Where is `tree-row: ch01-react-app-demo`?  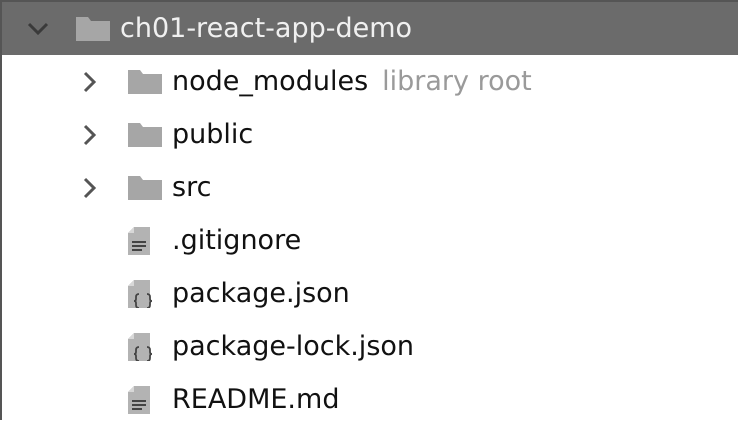 tree-row: ch01-react-app-demo is located at coordinates (370, 28).